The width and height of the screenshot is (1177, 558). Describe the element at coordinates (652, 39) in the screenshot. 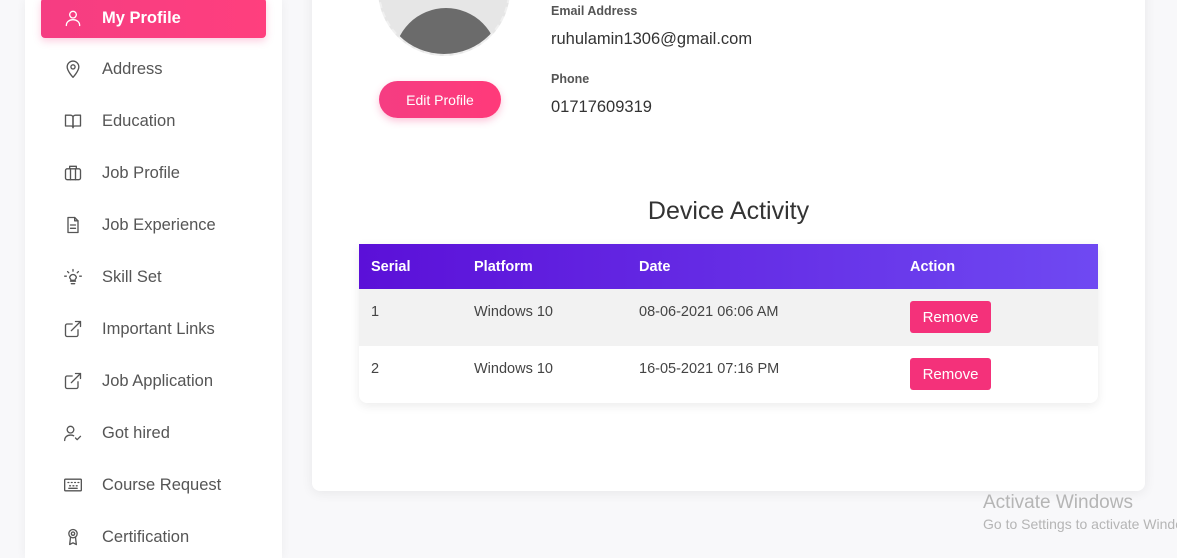

I see `email-value: ruhulamin1306@gmail.com` at that location.